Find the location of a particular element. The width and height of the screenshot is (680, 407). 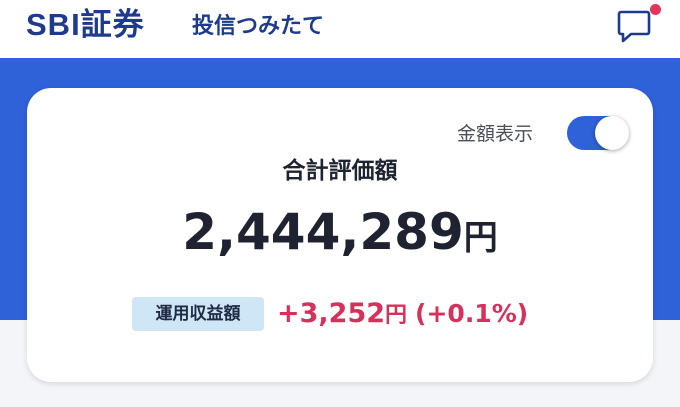

profit-label-badge: 運用収益額 is located at coordinates (198, 314).